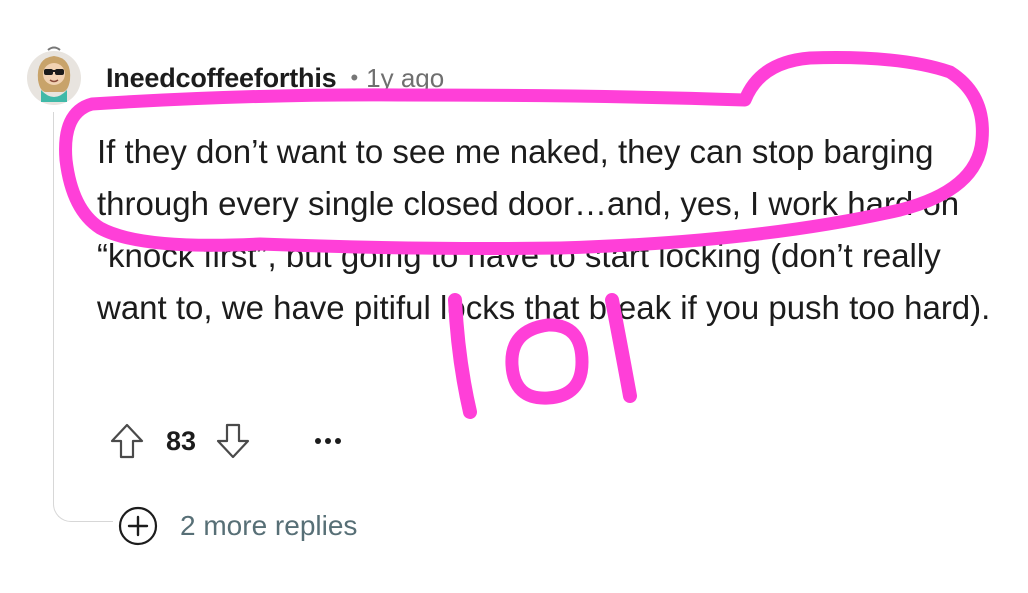 This screenshot has height=593, width=1028. Describe the element at coordinates (547, 361) in the screenshot. I see `lol-letter-o` at that location.